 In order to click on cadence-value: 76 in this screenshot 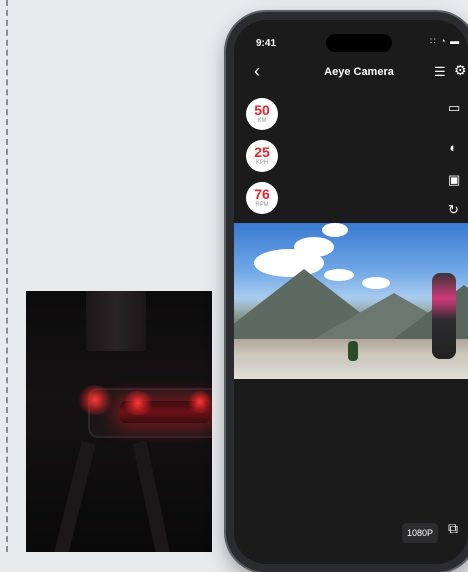, I will do `click(262, 194)`.